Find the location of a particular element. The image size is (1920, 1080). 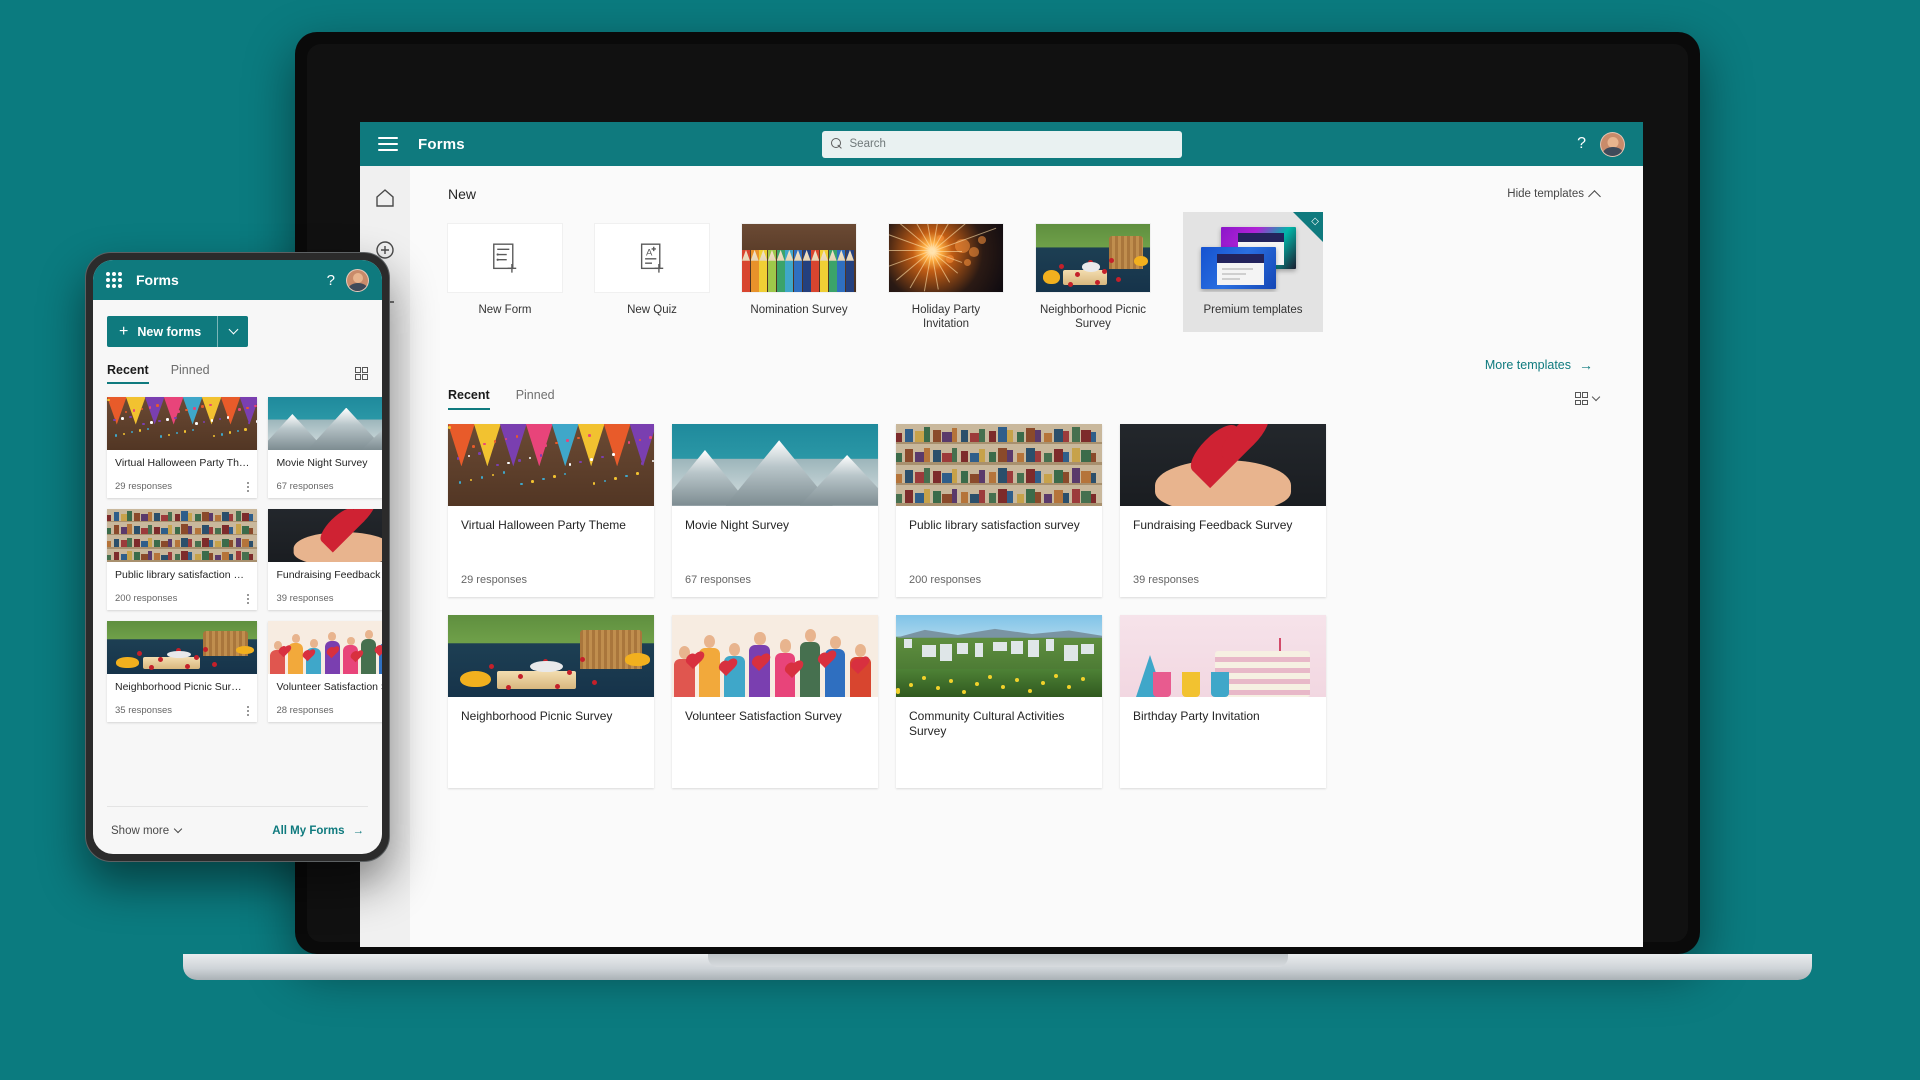

mobile-tabs: Recent Pinned is located at coordinates (158, 373).